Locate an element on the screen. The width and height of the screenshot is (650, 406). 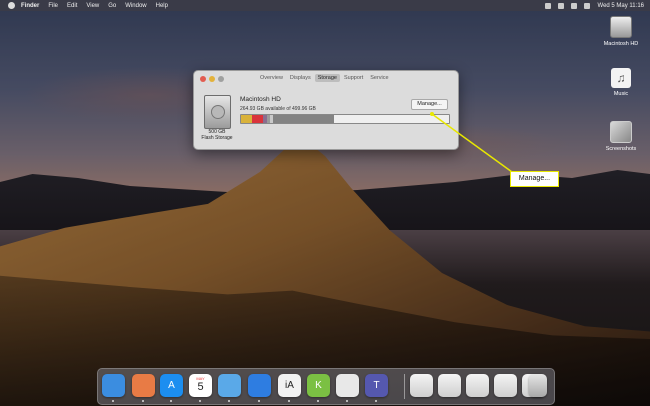
ia-writer-glyph: iA is located at coordinates (289, 385).